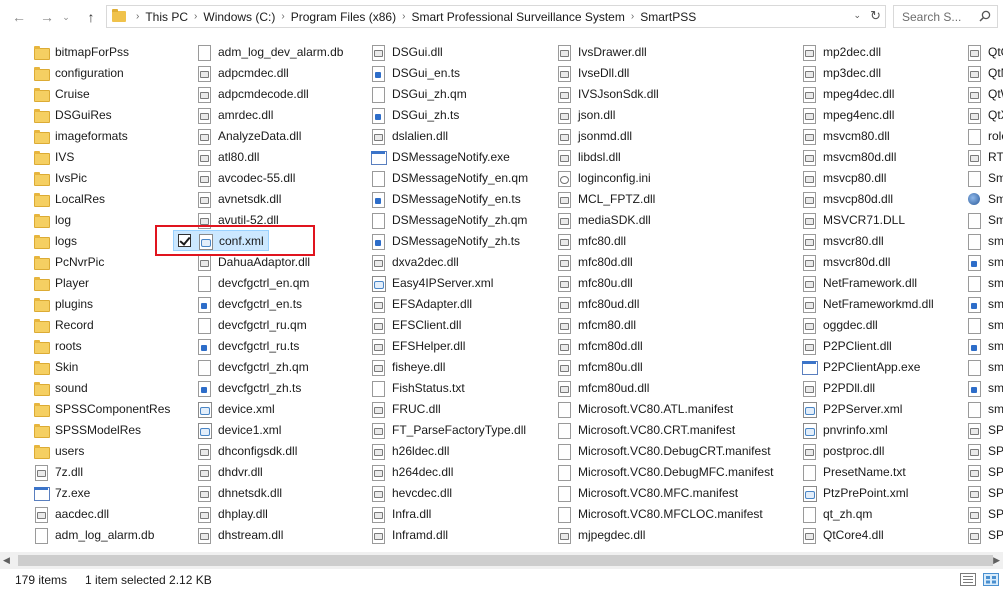  What do you see at coordinates (968, 579) in the screenshot?
I see `details-view-icon` at bounding box center [968, 579].